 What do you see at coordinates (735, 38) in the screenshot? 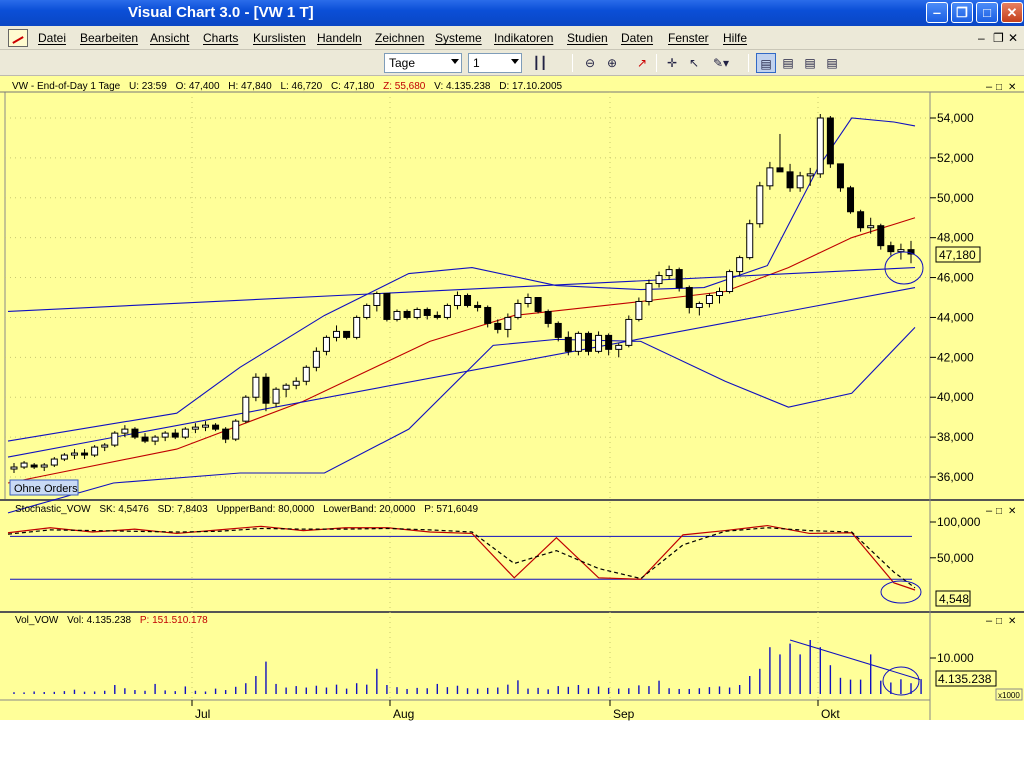
I see `menu-hilfe: Hilfe` at bounding box center [735, 38].